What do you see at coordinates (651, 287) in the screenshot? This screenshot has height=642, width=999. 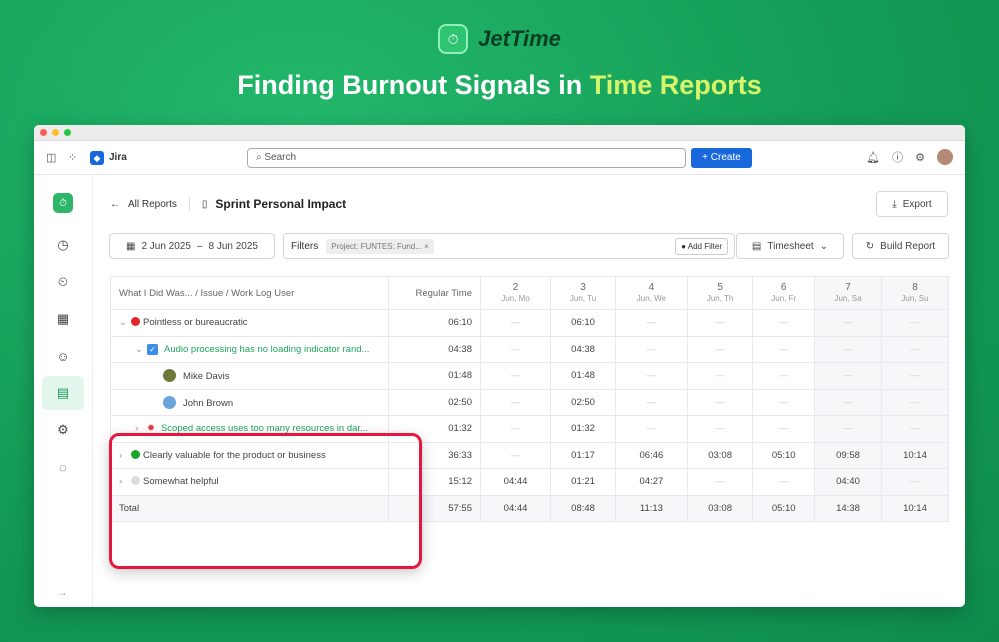 I see `day-number: 4` at bounding box center [651, 287].